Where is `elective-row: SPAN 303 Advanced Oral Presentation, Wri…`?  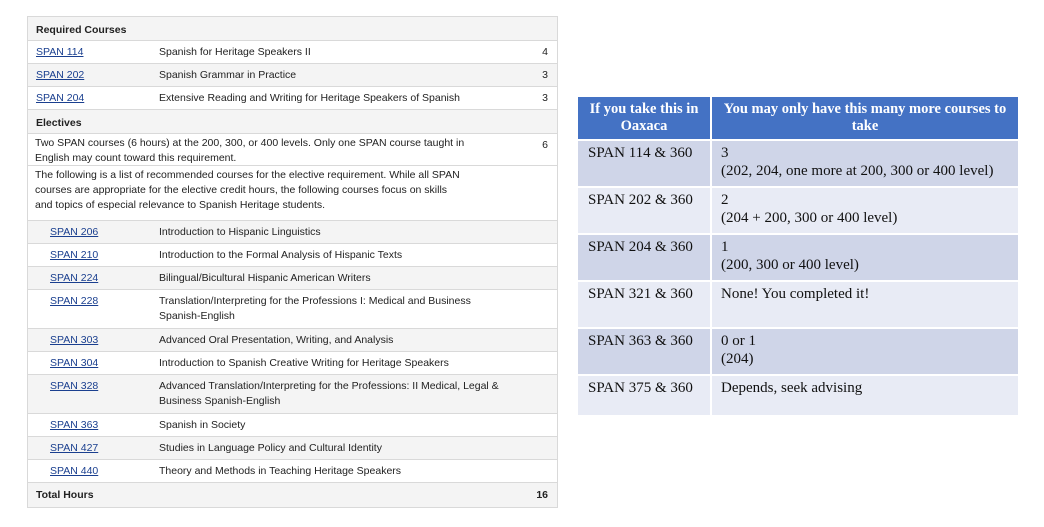 elective-row: SPAN 303 Advanced Oral Presentation, Wri… is located at coordinates (292, 340).